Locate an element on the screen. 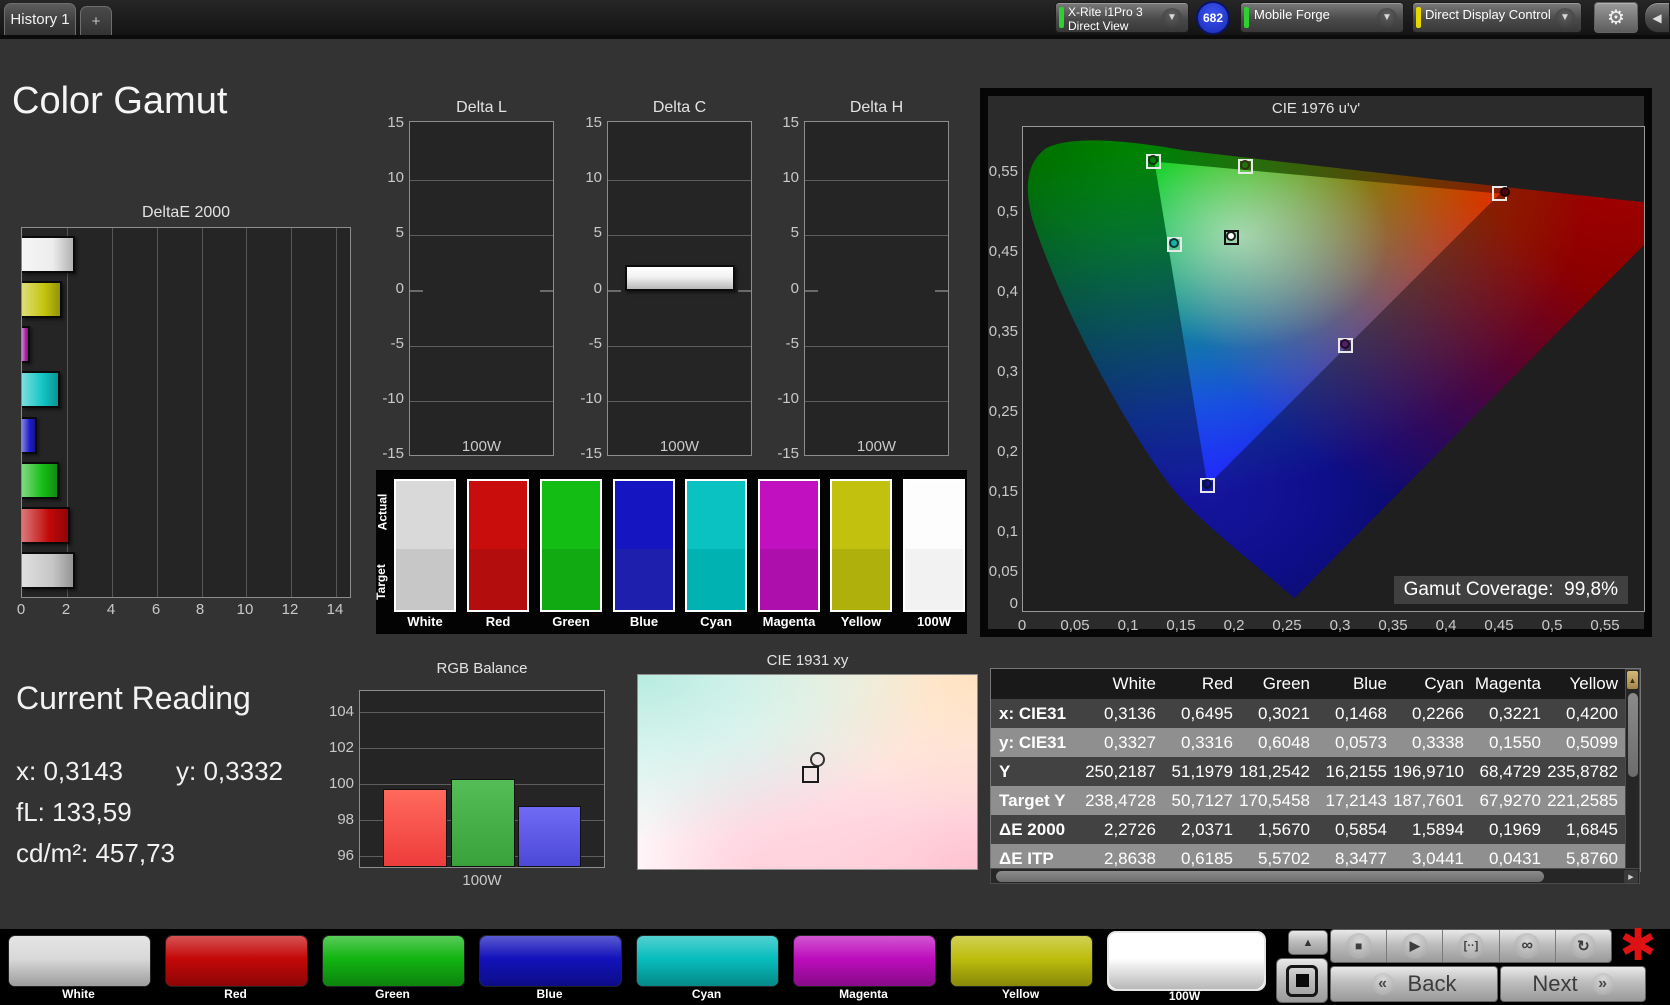  table-horizontal-scrollbar: ▶ is located at coordinates (1315, 876).